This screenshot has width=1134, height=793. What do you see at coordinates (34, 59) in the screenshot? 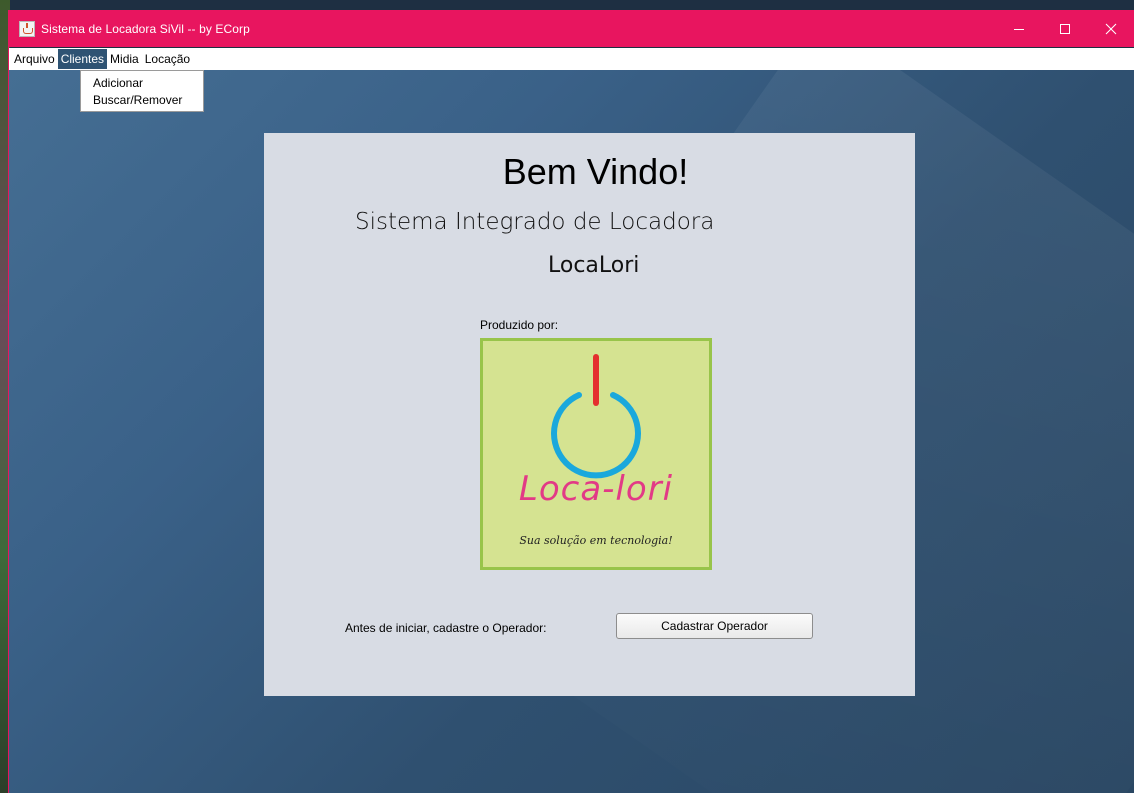
I see `menu-arquivo: Arquivo` at bounding box center [34, 59].